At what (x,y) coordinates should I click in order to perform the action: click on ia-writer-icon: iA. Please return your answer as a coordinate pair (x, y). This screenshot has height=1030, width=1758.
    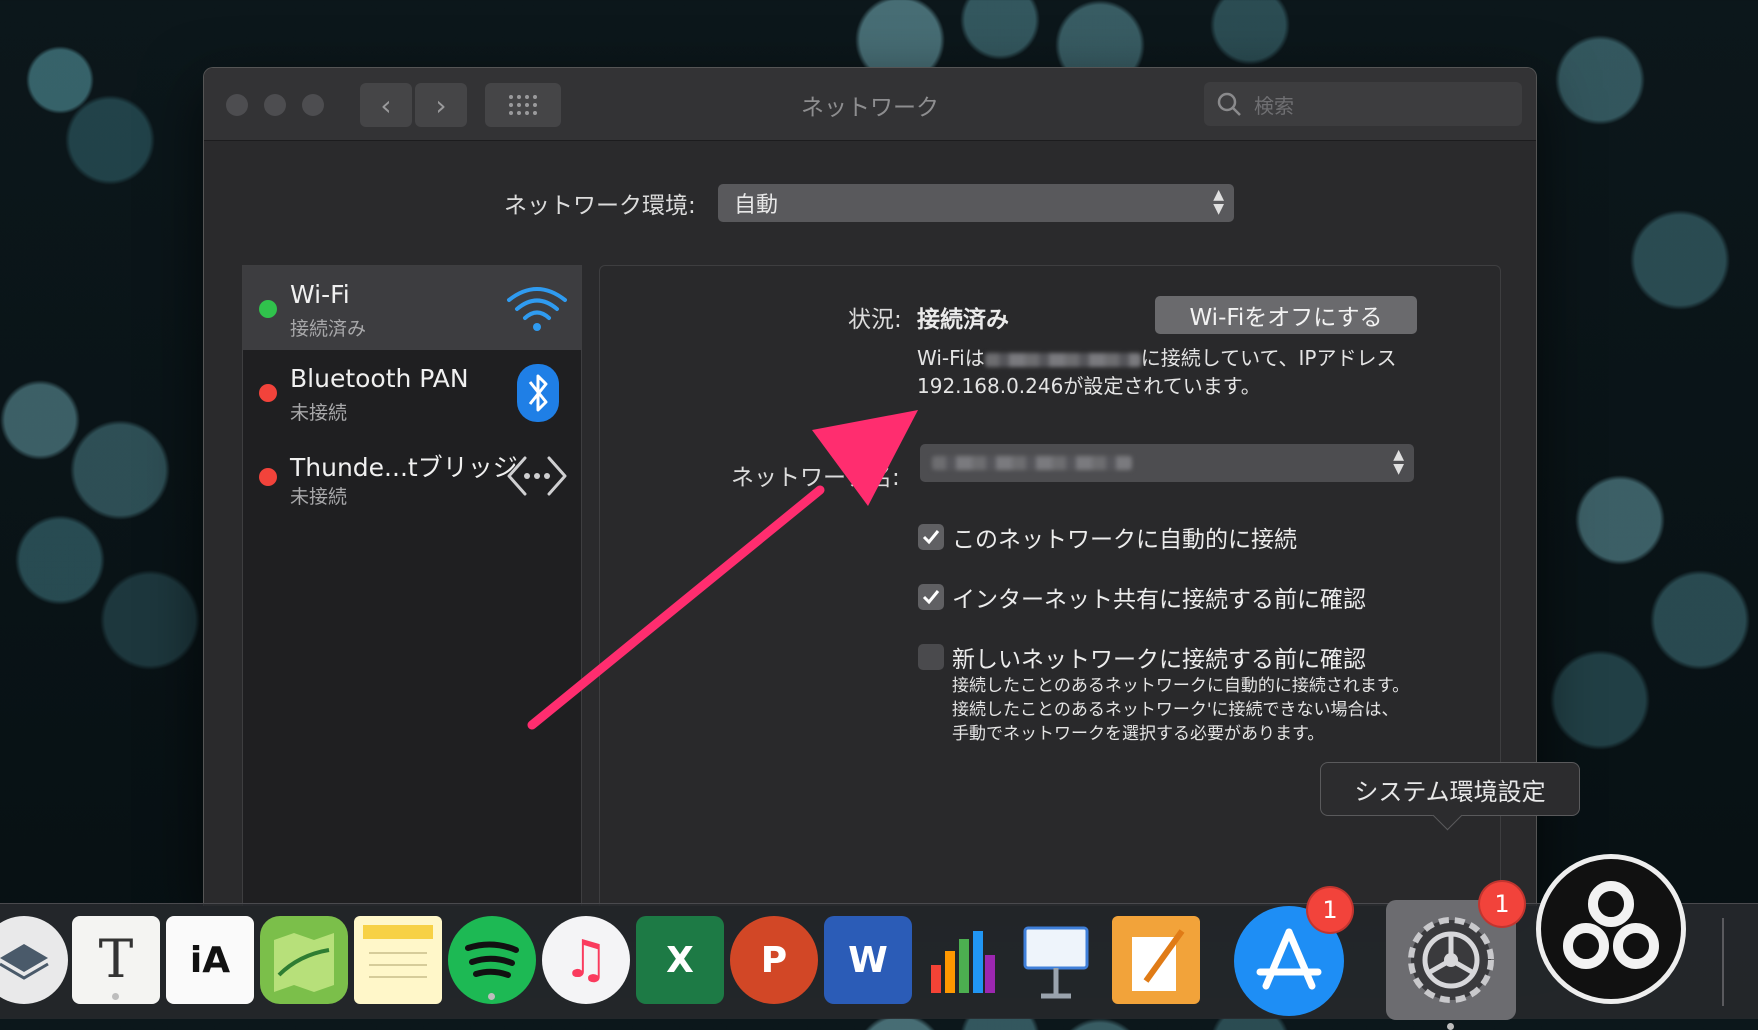
    Looking at the image, I should click on (210, 960).